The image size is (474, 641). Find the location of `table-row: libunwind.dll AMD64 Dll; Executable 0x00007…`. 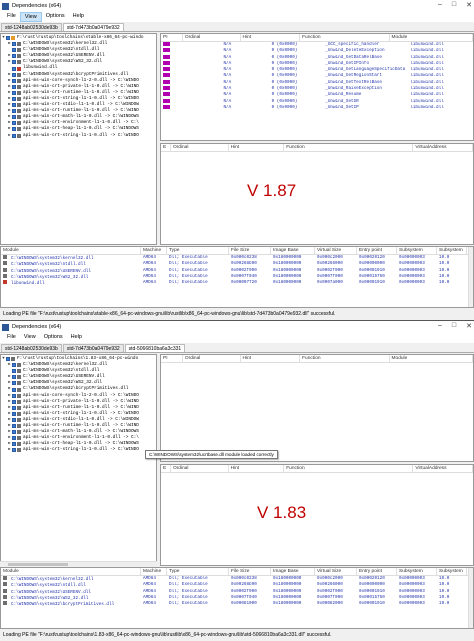

table-row: libunwind.dll AMD64 Dll; Executable 0x00007… is located at coordinates (237, 283).